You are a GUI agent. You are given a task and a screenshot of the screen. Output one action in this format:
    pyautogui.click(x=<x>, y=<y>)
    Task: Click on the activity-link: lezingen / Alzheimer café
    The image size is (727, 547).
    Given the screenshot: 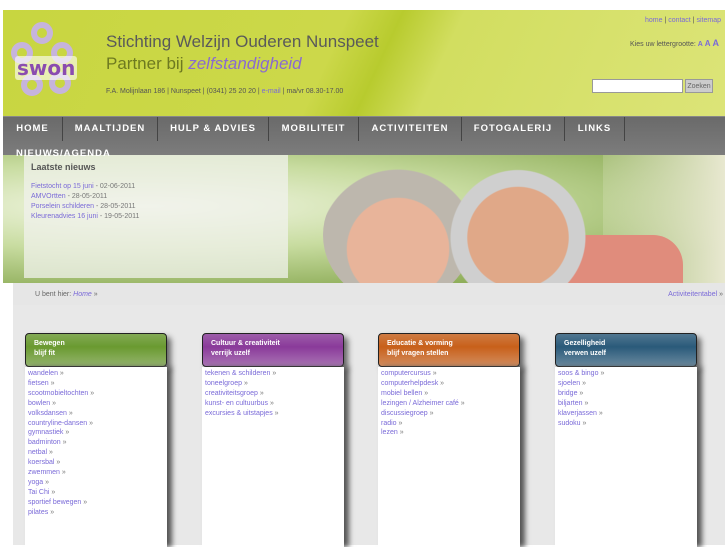 What is the action you would take?
    pyautogui.click(x=420, y=403)
    